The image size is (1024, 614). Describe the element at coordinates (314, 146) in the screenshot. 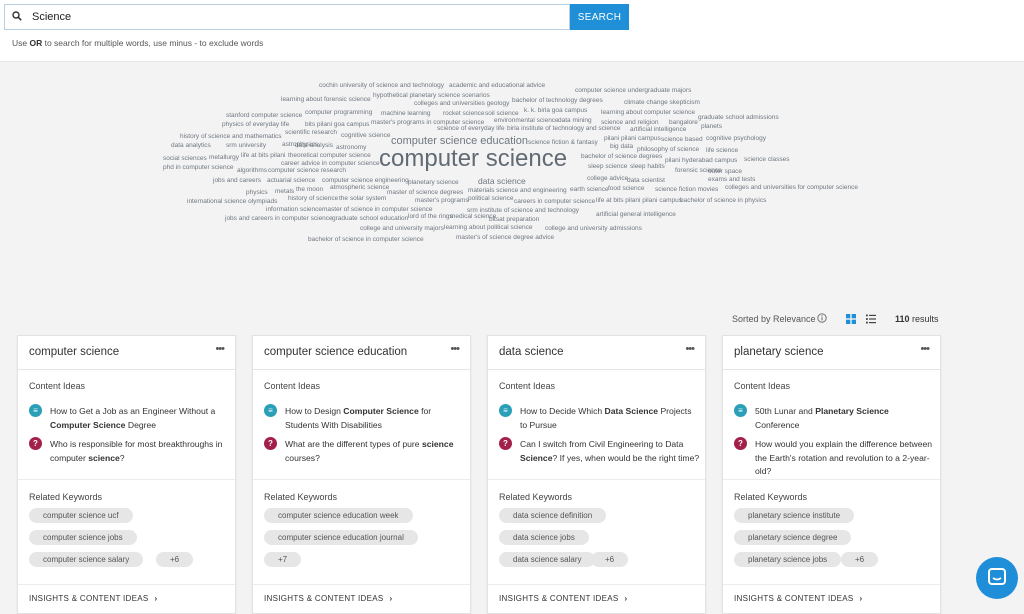

I see `keyword-cloud-term: data analysis` at that location.